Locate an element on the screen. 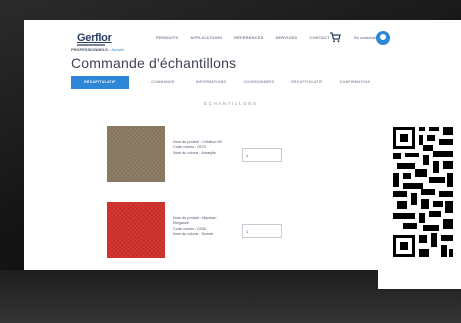  nav-item-contact: CONTACT is located at coordinates (319, 37).